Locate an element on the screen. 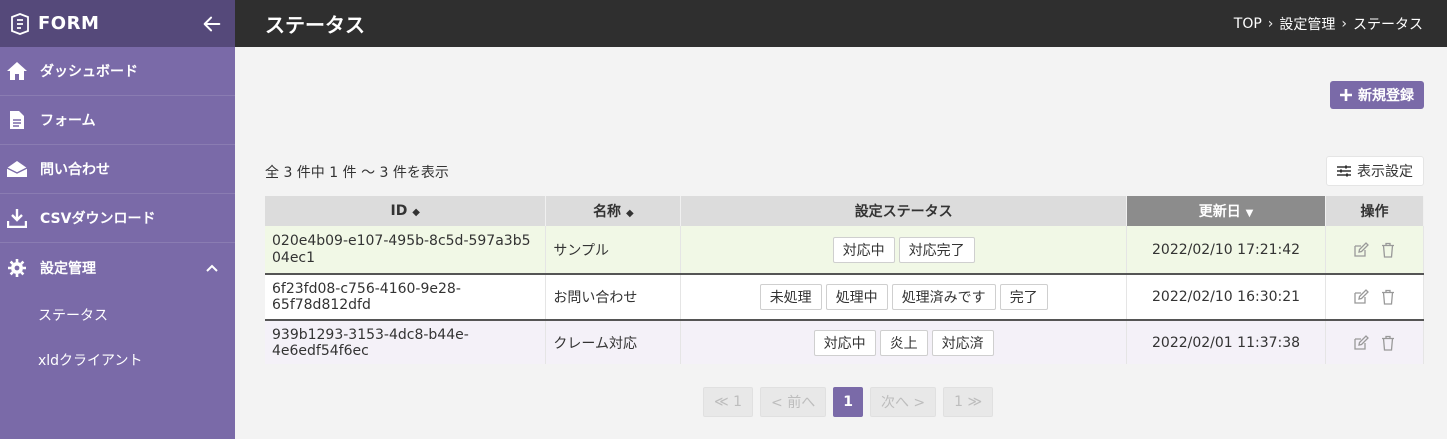  cell-status: 対応中 炎上 対応済 is located at coordinates (904, 342).